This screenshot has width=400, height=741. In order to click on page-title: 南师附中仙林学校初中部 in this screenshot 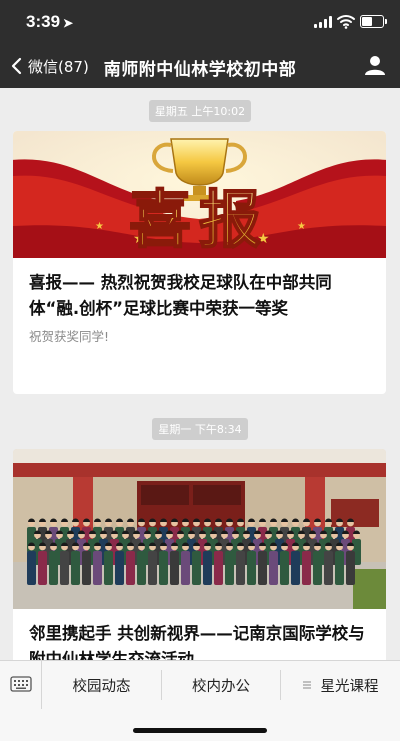, I will do `click(200, 70)`.